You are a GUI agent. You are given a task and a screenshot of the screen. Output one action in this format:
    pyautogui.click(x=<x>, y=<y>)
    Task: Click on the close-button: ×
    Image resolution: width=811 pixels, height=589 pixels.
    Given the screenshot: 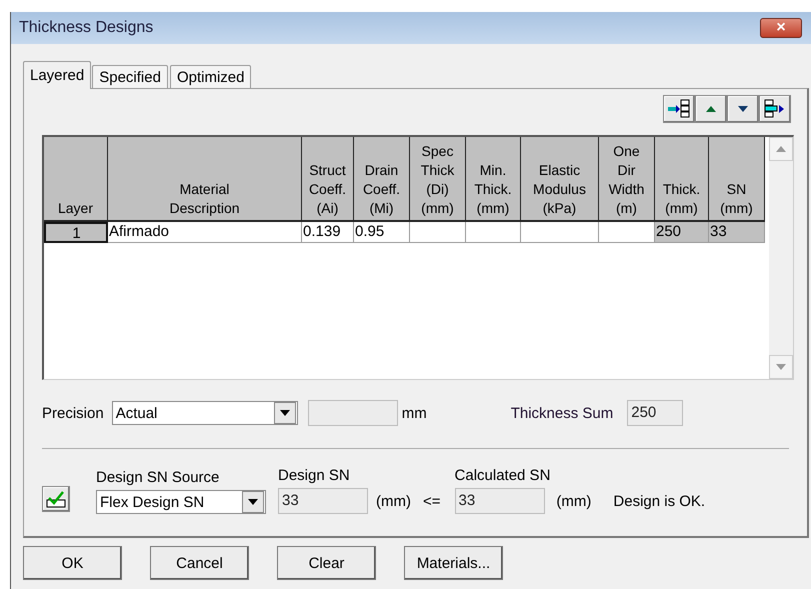 What is the action you would take?
    pyautogui.click(x=781, y=28)
    